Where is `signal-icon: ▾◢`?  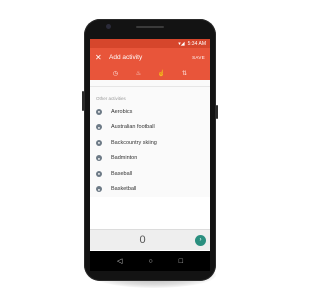
signal-icon: ▾◢ is located at coordinates (181, 43).